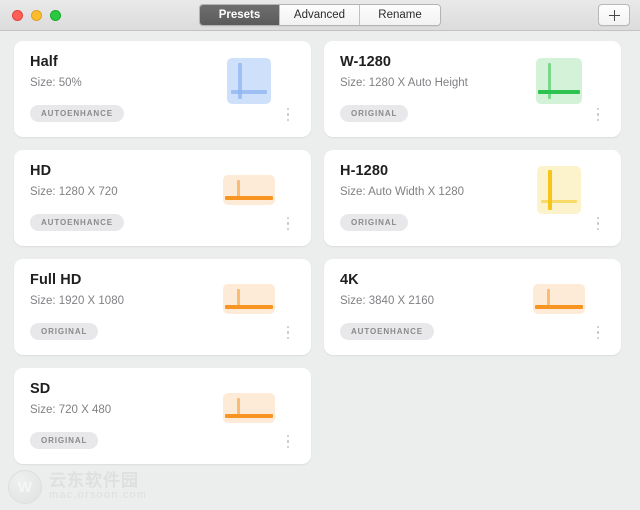 The height and width of the screenshot is (510, 640). Describe the element at coordinates (30, 15) in the screenshot. I see `traffic-light-group` at that location.